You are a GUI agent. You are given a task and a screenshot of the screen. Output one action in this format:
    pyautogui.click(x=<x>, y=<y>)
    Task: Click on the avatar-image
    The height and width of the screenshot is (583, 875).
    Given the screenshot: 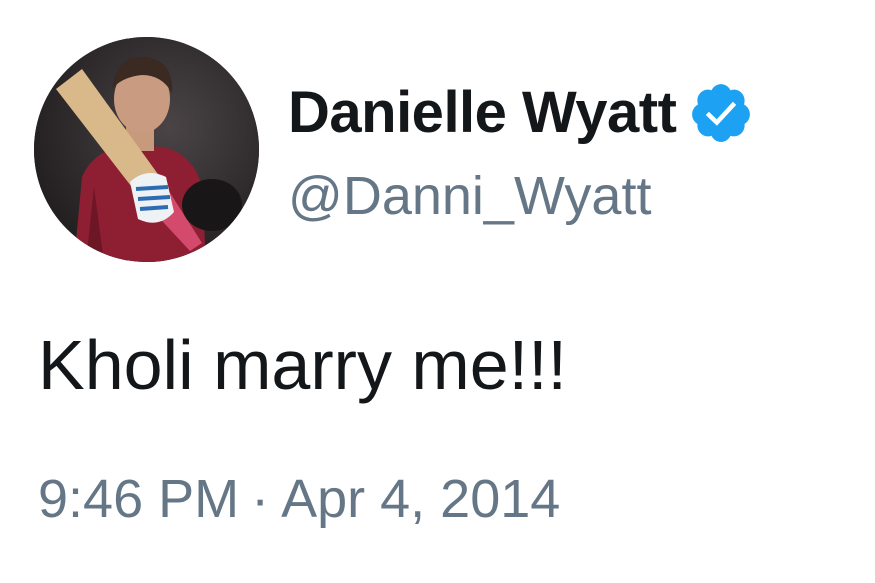 What is the action you would take?
    pyautogui.click(x=146, y=149)
    